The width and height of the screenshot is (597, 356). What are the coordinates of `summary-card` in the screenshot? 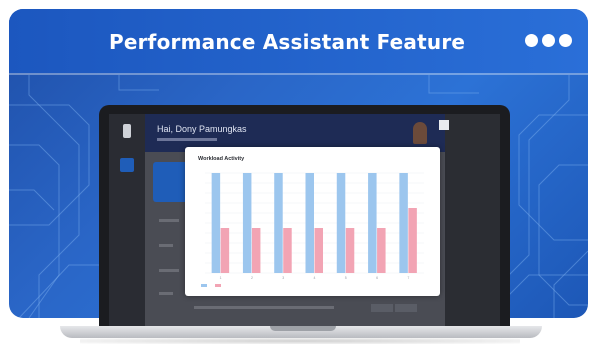 It's located at (171, 182).